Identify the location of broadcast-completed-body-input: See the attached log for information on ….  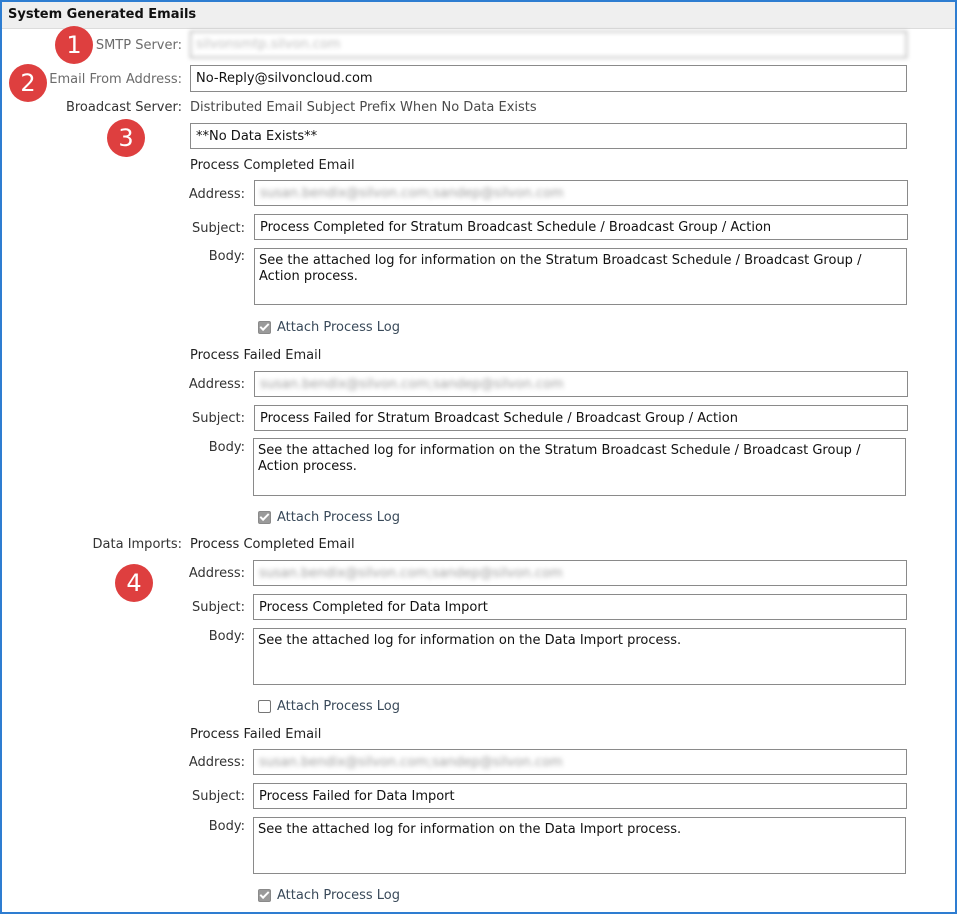
(580, 276).